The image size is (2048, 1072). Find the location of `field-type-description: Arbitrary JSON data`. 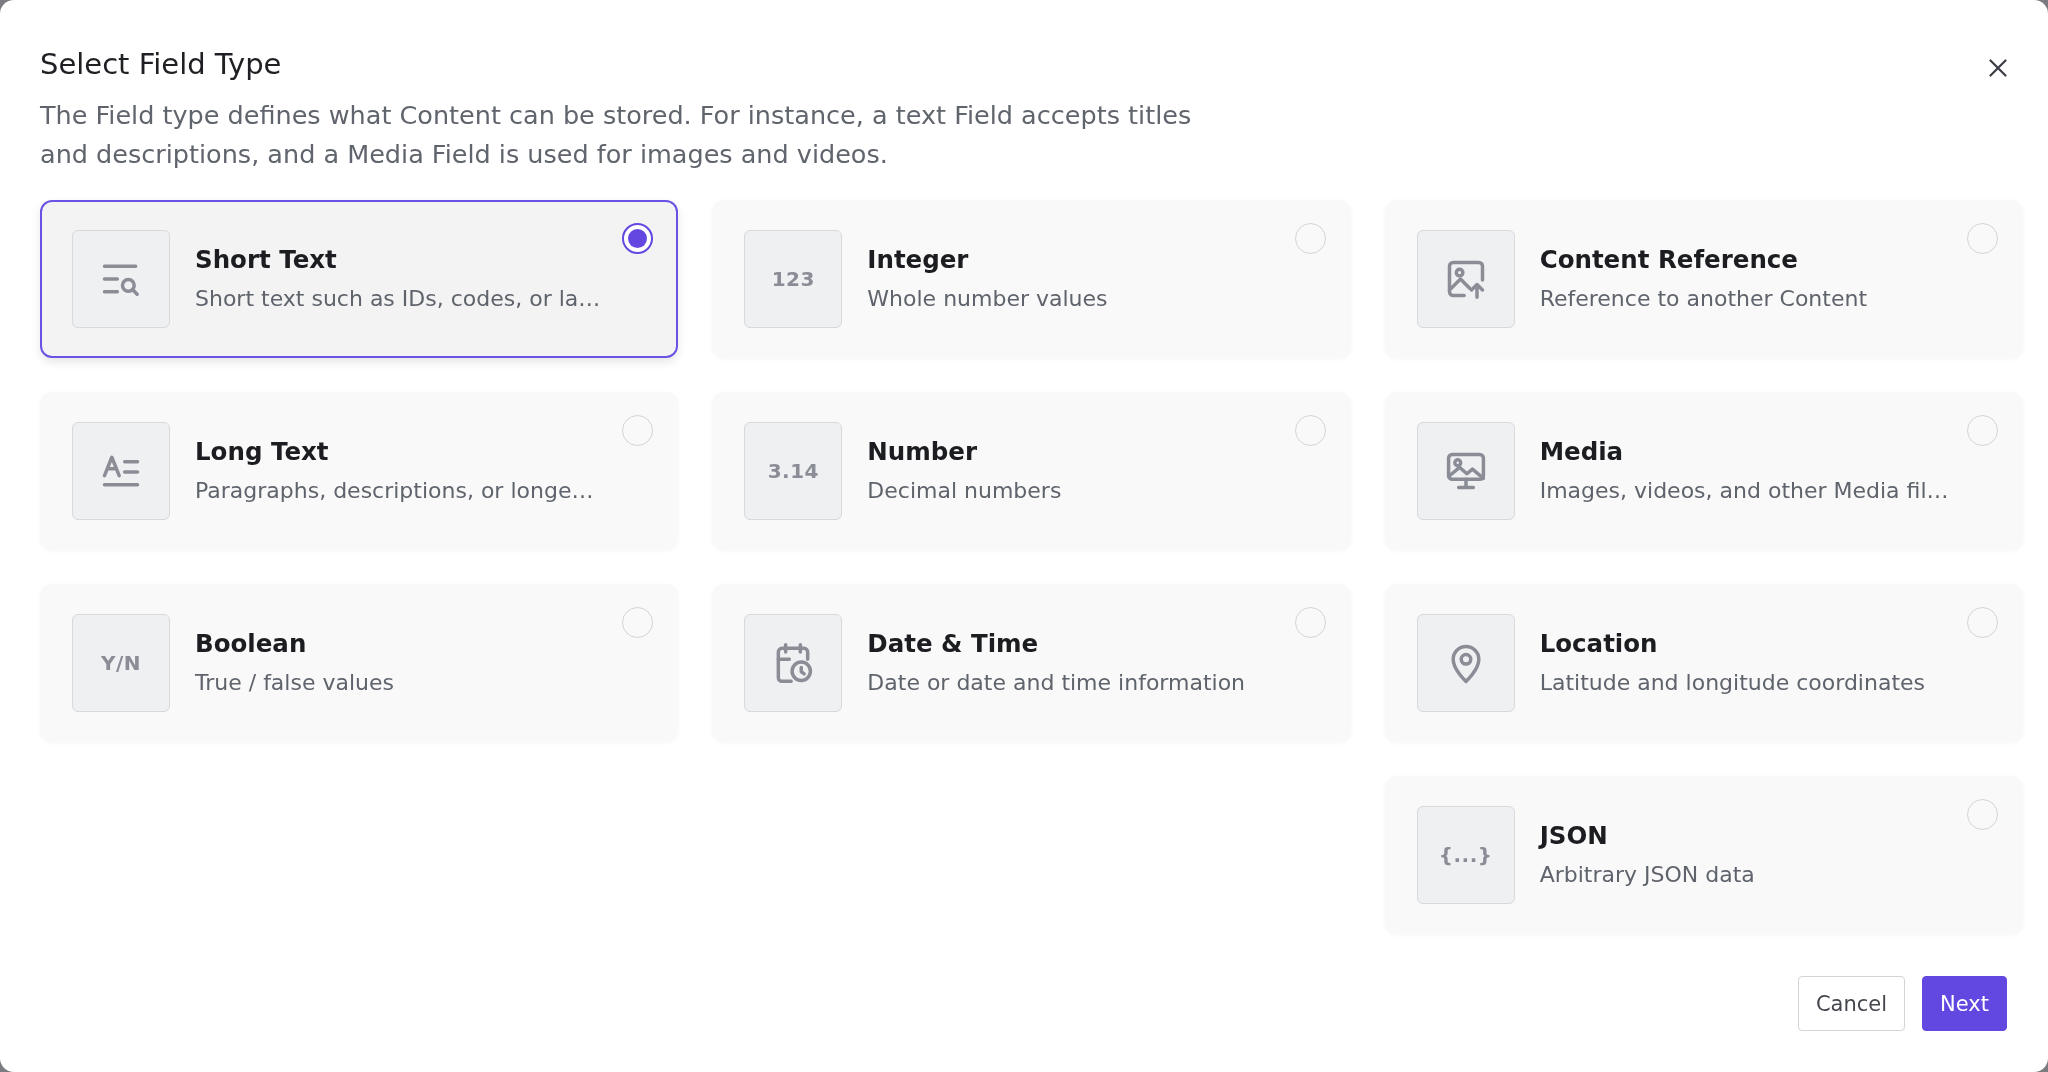

field-type-description: Arbitrary JSON data is located at coordinates (1647, 875).